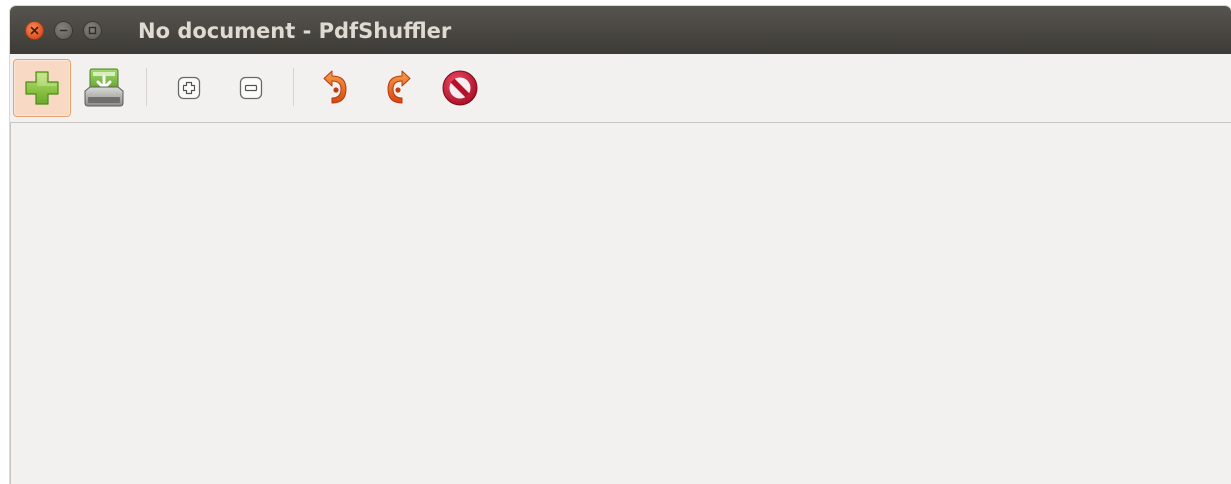 The image size is (1231, 484). I want to click on rotate-right-button, so click(398, 88).